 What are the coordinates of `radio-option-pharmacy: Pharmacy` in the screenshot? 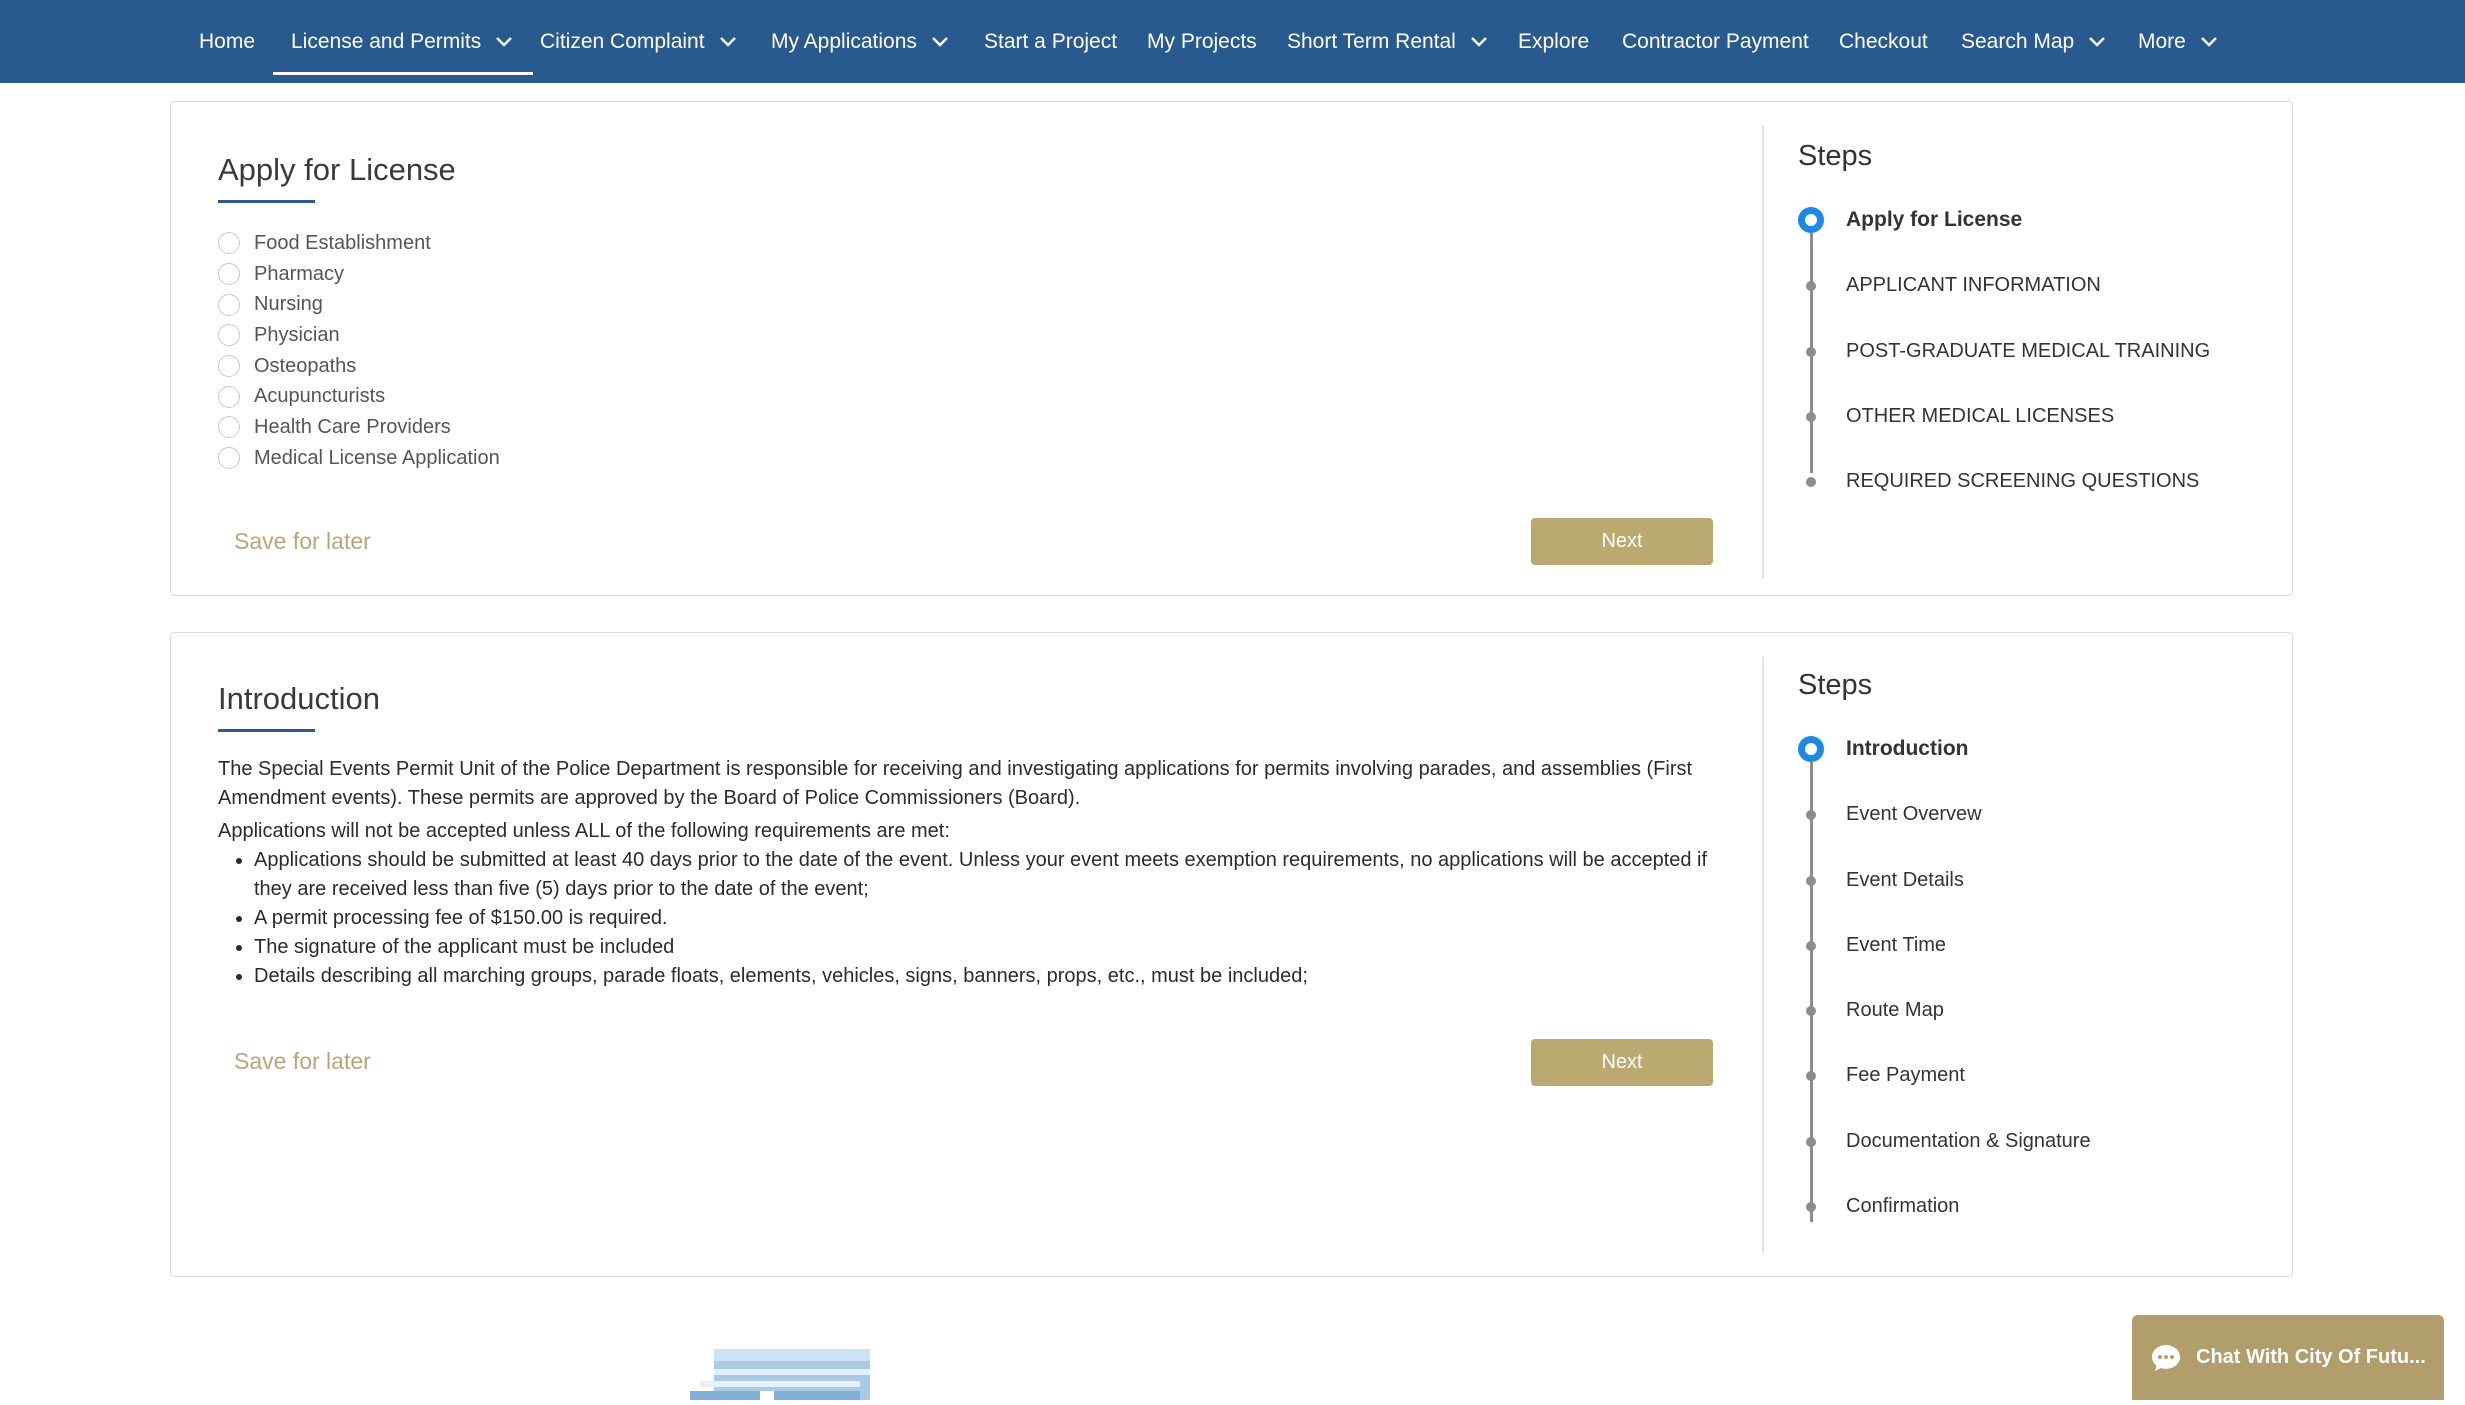 It's located at (359, 274).